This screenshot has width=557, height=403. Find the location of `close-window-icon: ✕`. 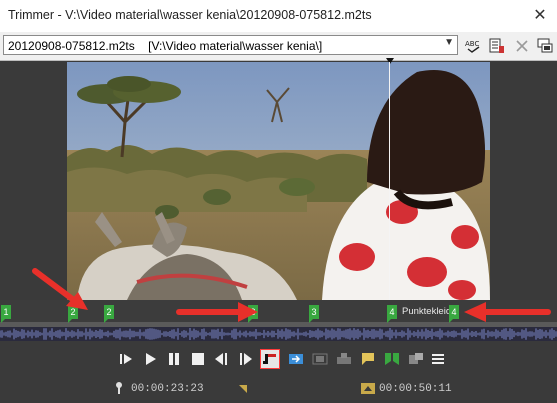

close-window-icon: ✕ is located at coordinates (540, 16).